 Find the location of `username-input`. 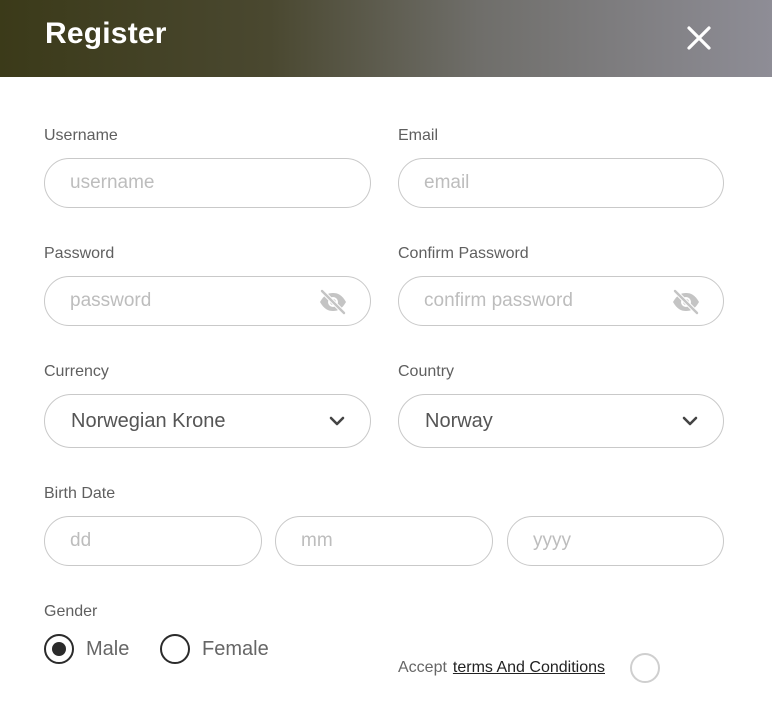

username-input is located at coordinates (207, 183).